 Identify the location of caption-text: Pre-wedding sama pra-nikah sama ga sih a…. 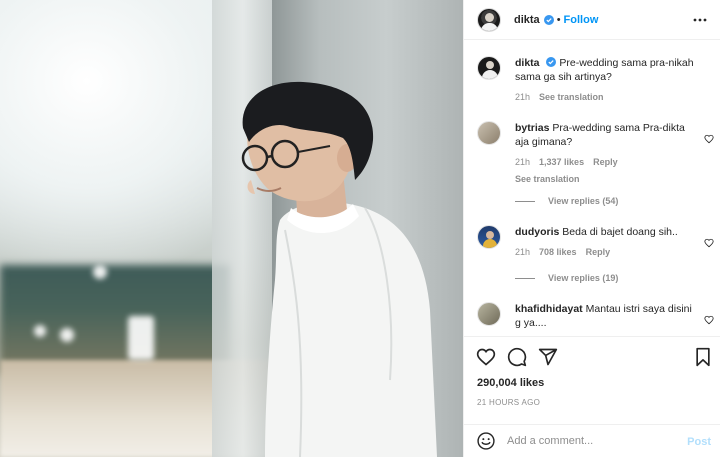
(604, 70).